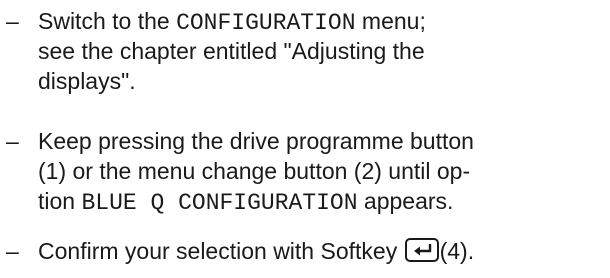 The width and height of the screenshot is (610, 278). Describe the element at coordinates (390, 21) in the screenshot. I see `text-fragment: menu;` at that location.